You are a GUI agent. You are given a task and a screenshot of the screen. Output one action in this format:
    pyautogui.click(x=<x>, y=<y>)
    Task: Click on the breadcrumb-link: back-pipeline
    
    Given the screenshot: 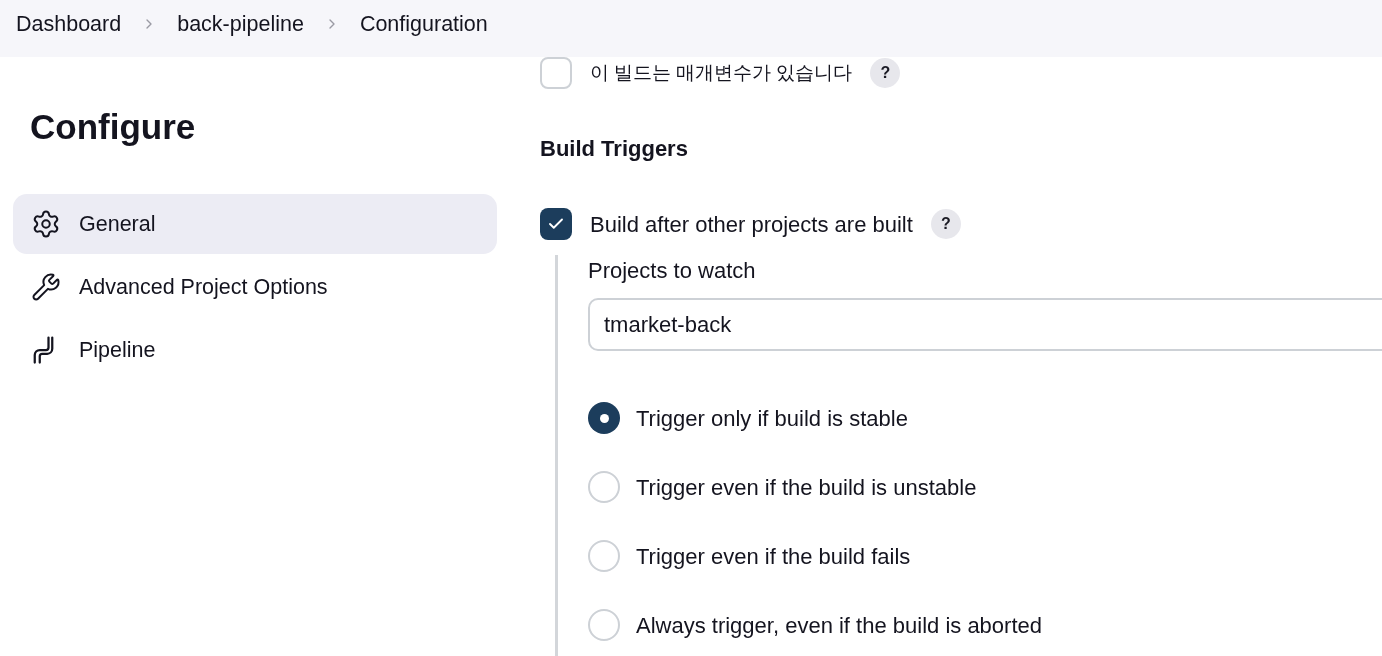 What is the action you would take?
    pyautogui.click(x=240, y=24)
    